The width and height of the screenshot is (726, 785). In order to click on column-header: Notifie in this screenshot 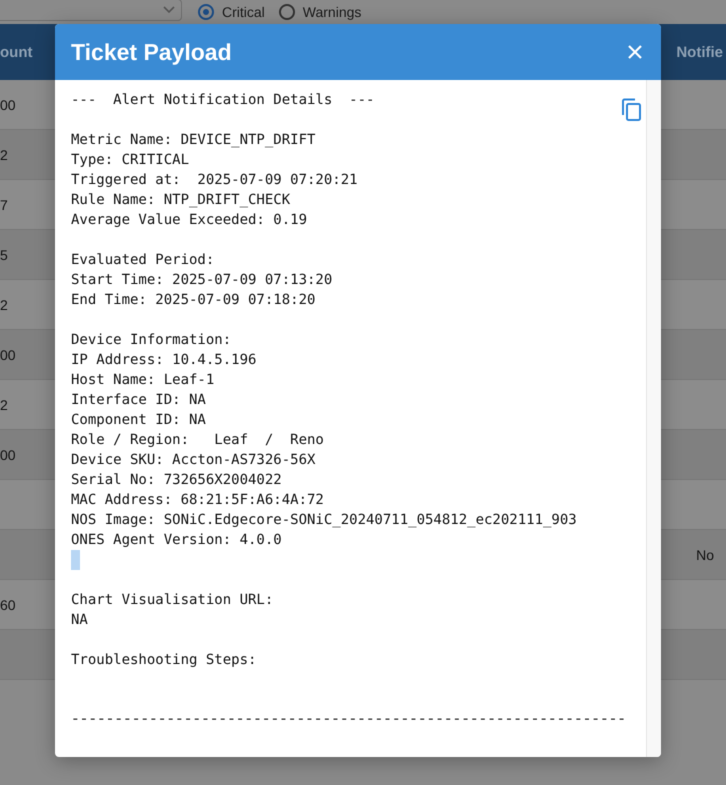, I will do `click(700, 52)`.